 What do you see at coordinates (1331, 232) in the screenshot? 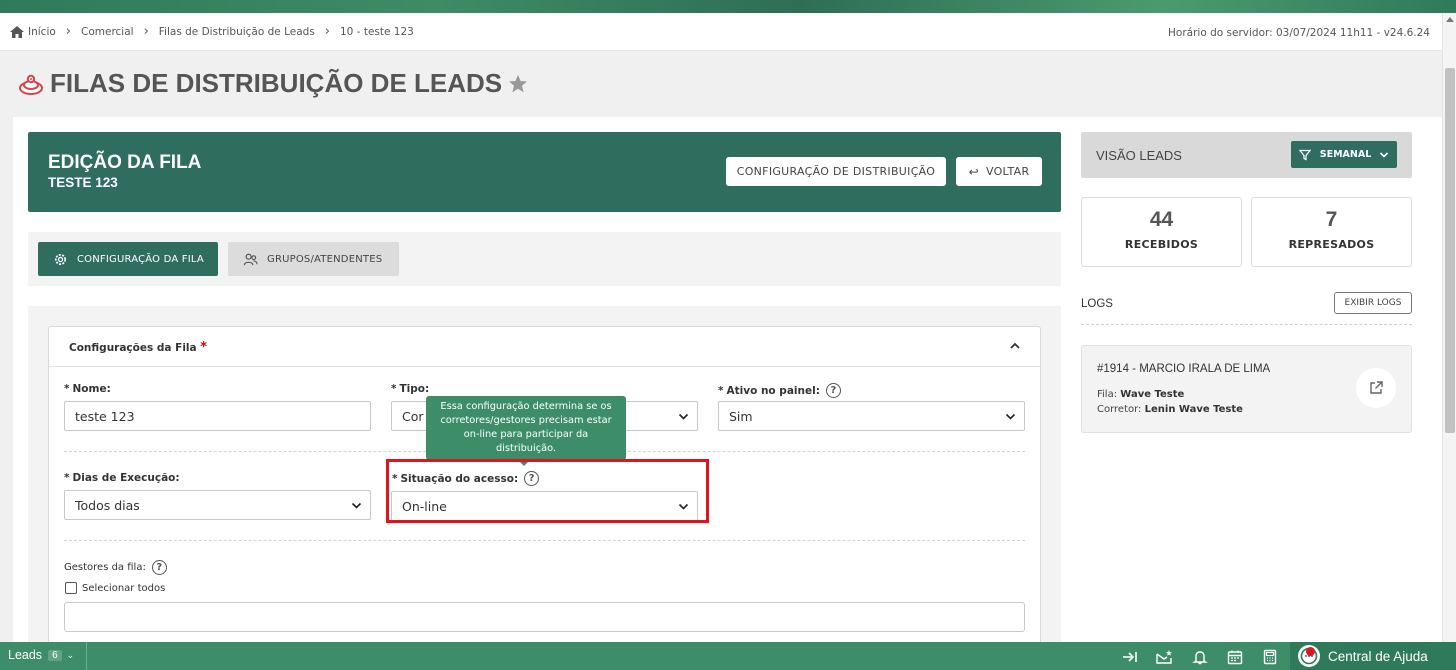
I see `stat-held: 7 REPRESADOS` at bounding box center [1331, 232].